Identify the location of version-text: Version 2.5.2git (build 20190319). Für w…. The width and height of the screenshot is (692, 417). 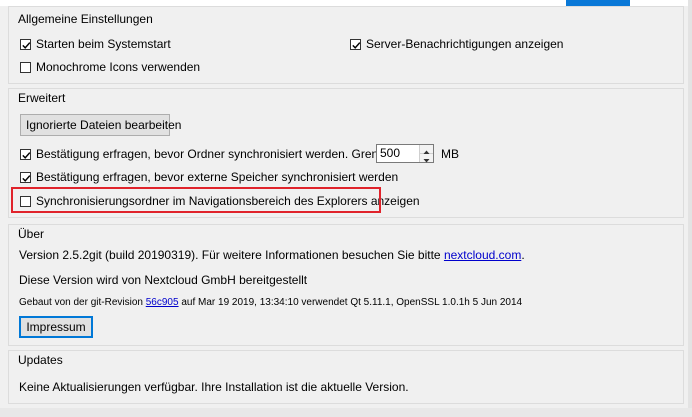
(231, 255).